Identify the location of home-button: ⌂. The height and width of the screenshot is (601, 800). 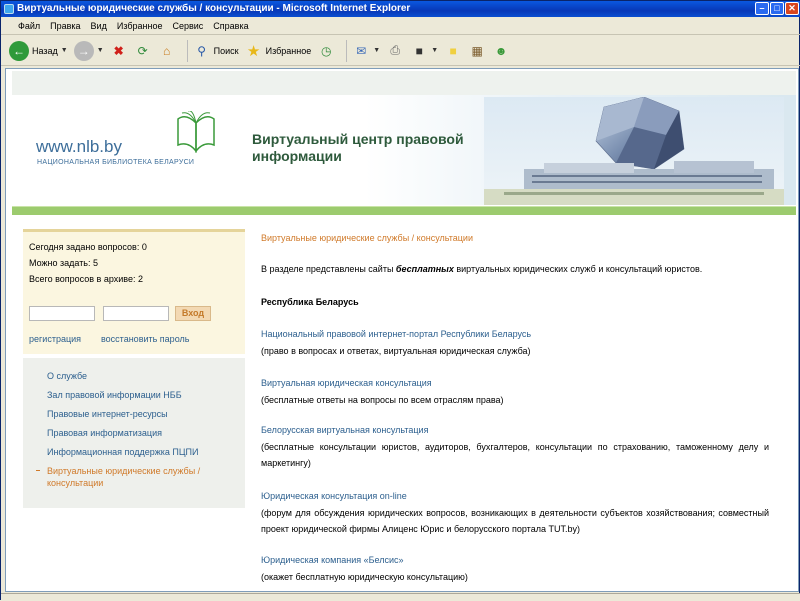
(167, 51).